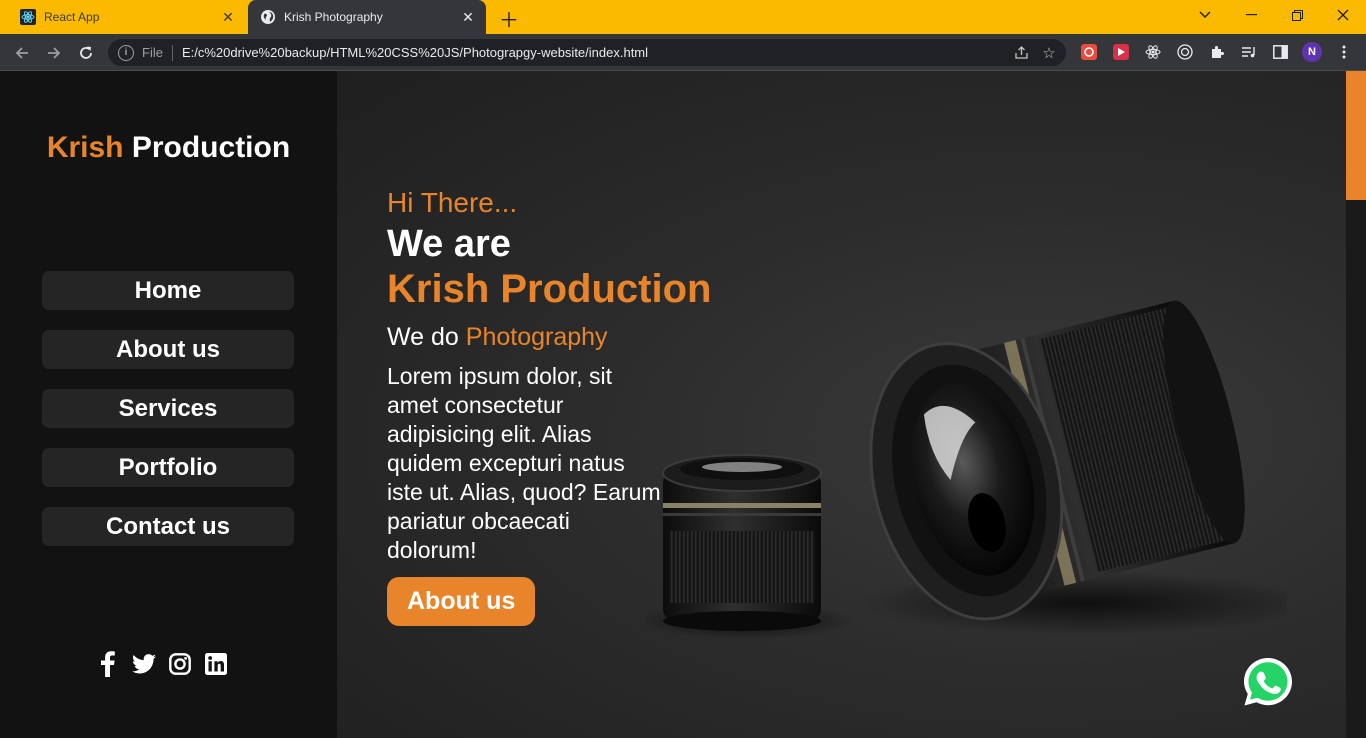  I want to click on bookmark-star-icon: ☆, so click(1049, 53).